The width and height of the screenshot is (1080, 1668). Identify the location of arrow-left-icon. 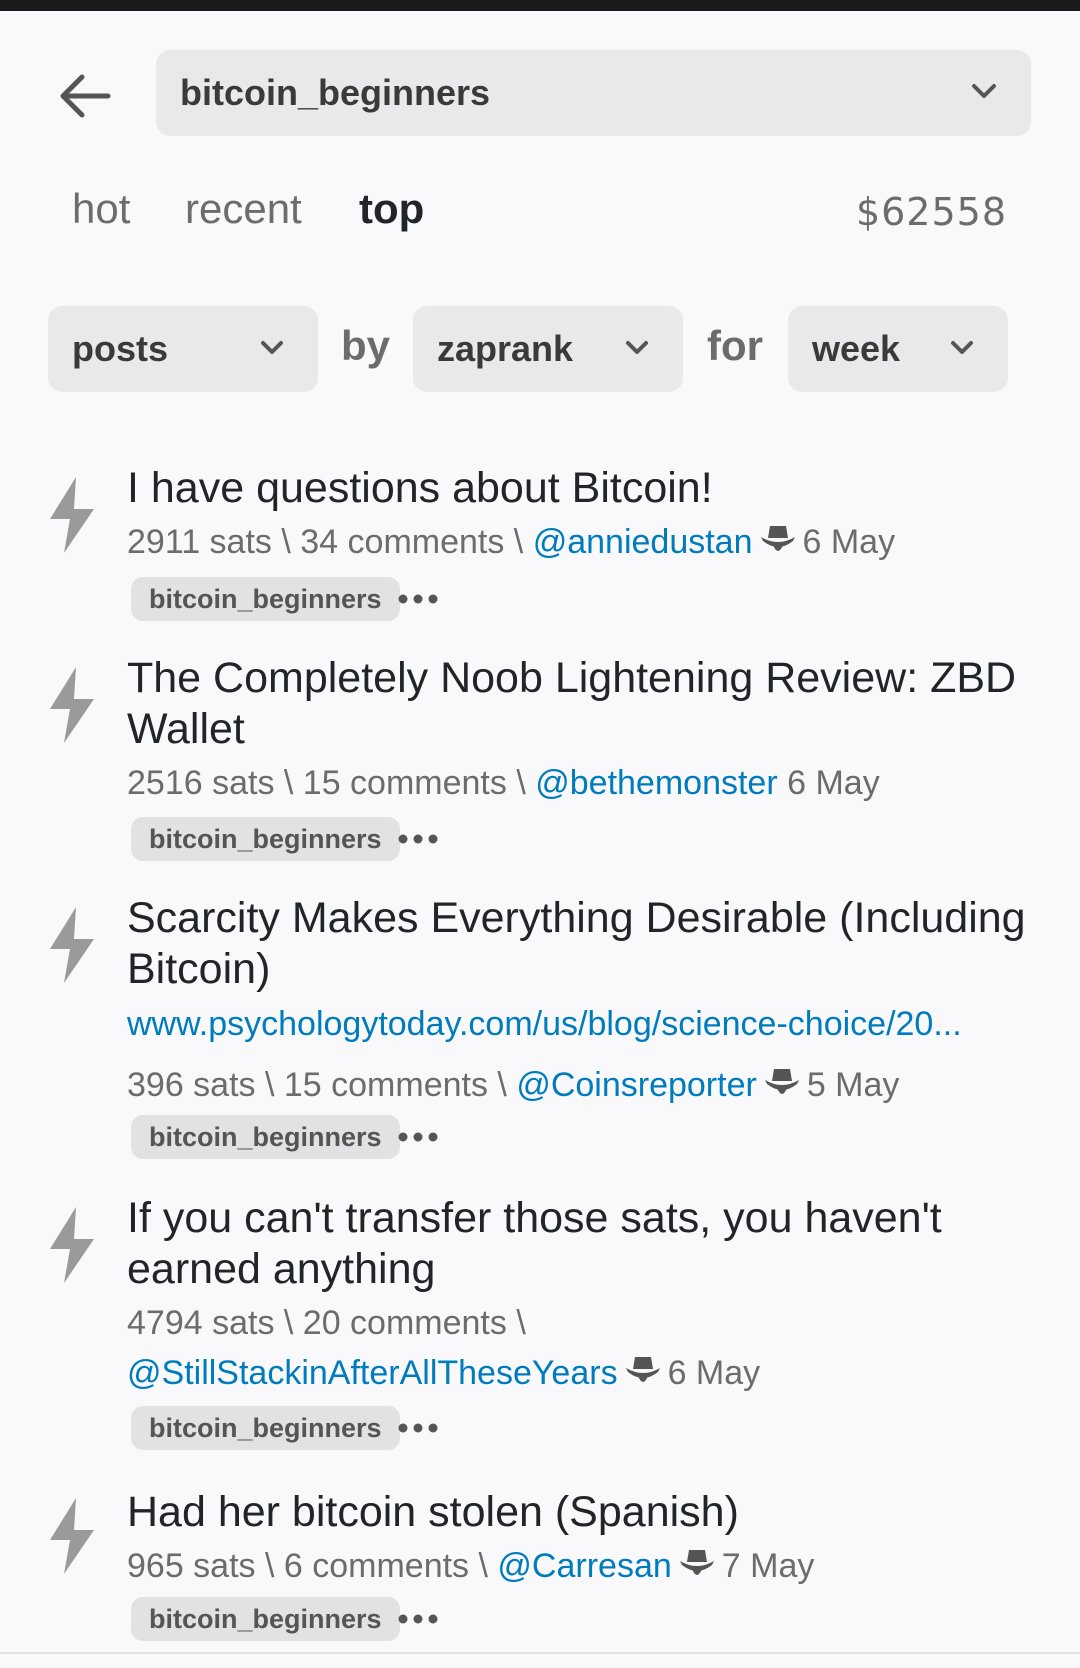
(85, 96).